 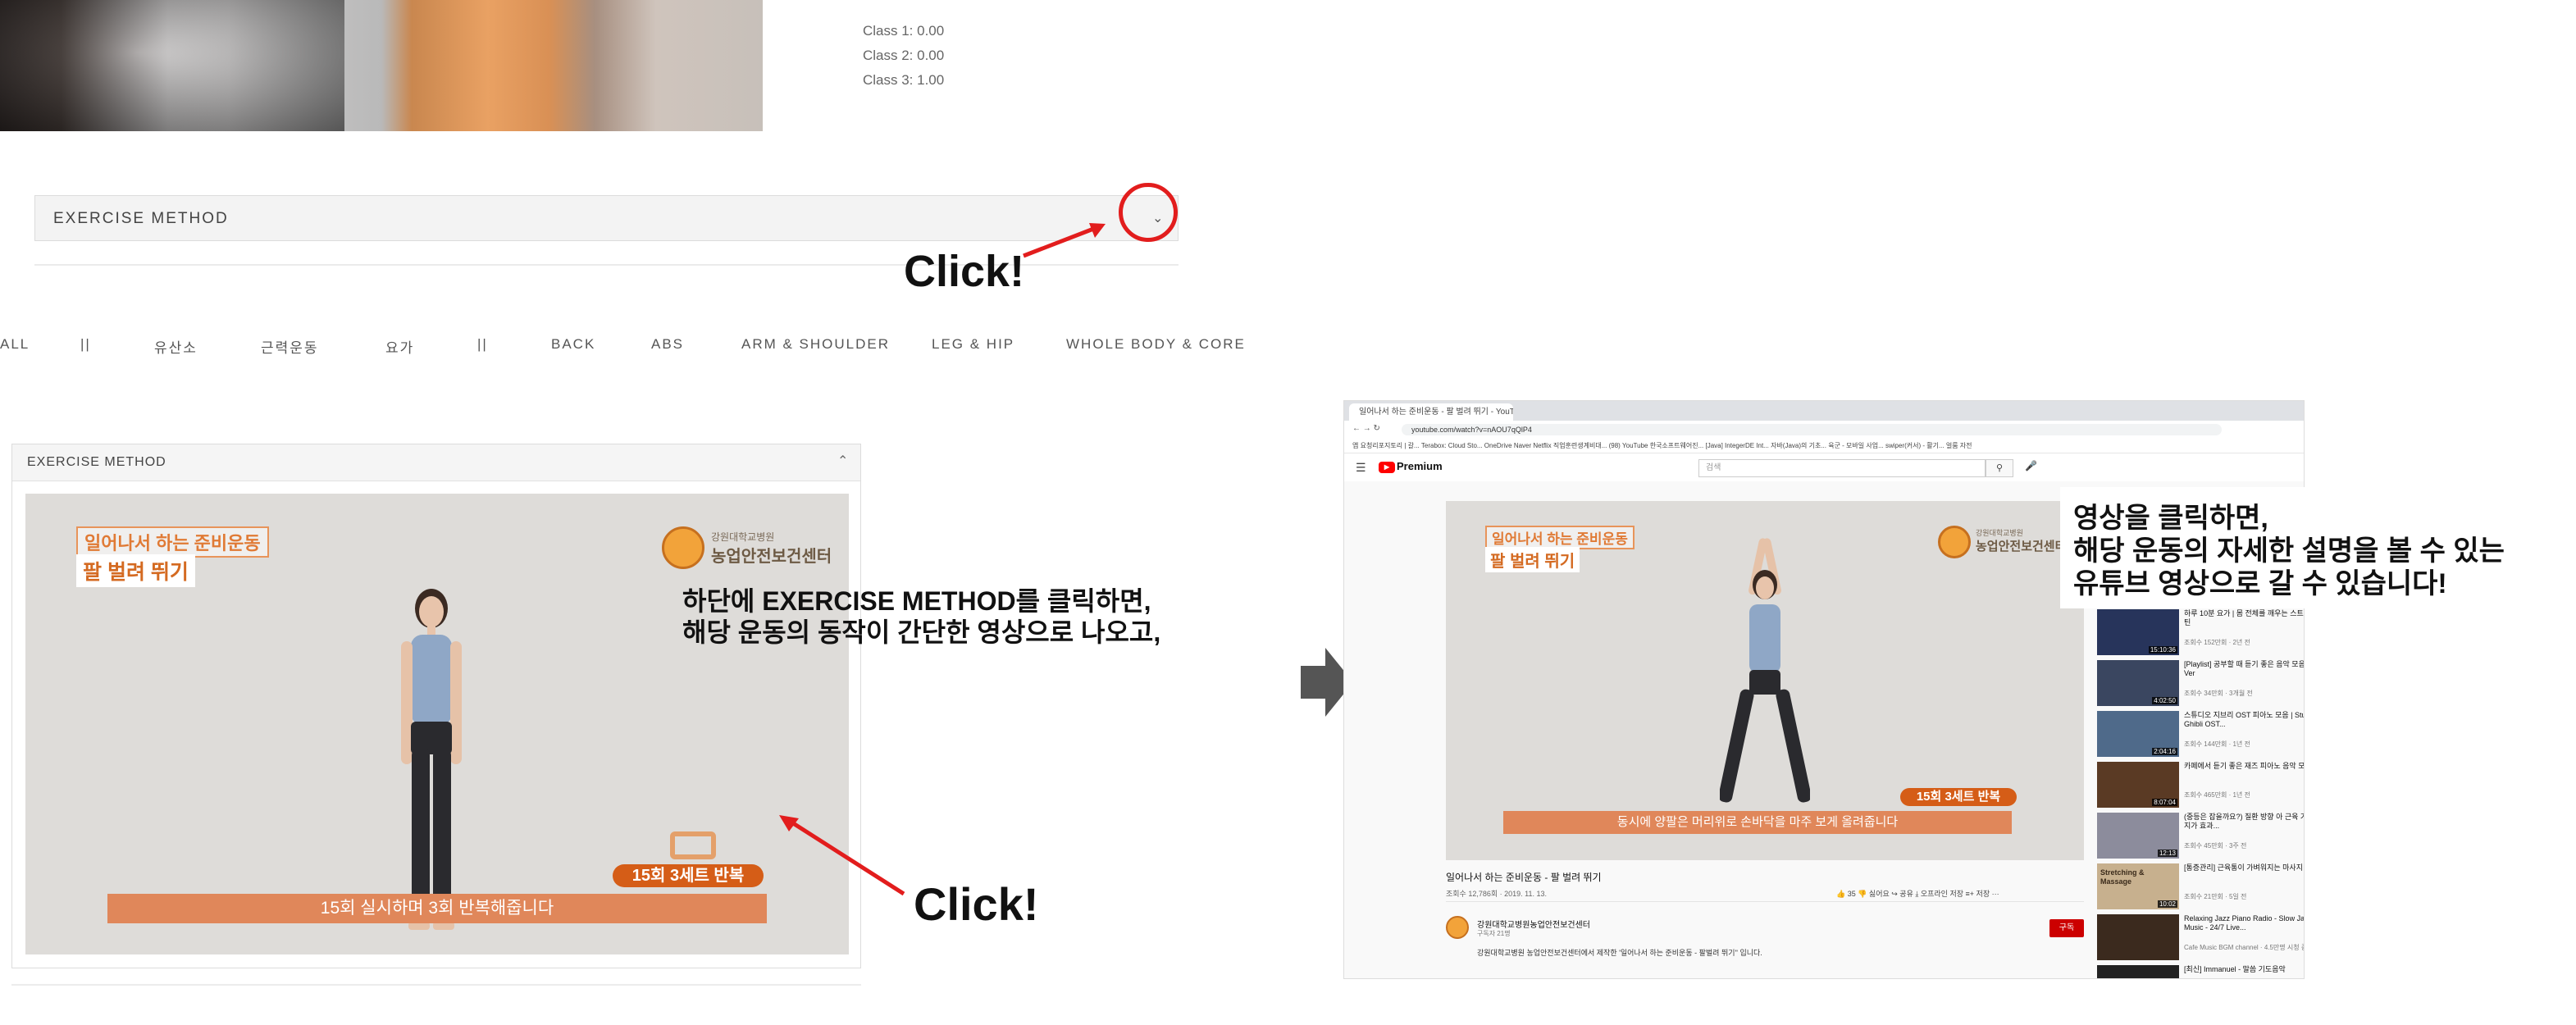 I want to click on recommendation-meta: 조회수 152만회 · 2년 전, so click(x=2217, y=642).